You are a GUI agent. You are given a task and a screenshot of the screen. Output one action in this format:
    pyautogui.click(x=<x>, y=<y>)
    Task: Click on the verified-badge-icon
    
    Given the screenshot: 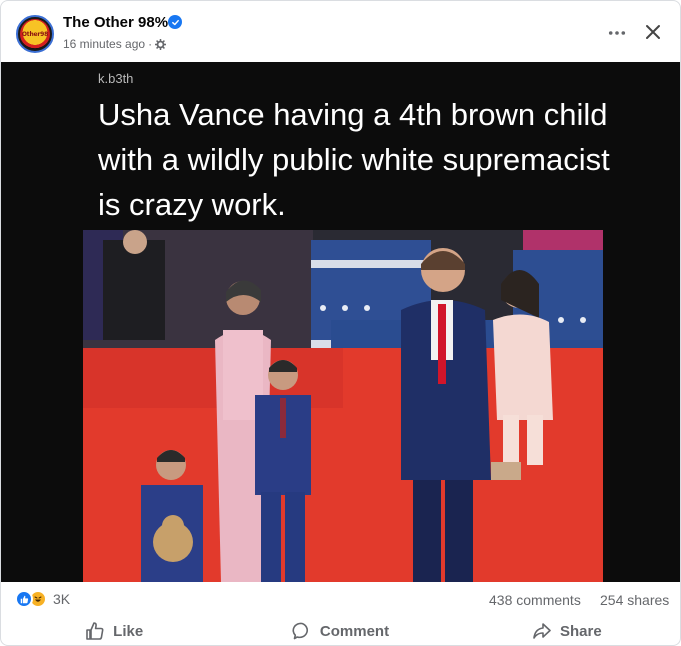 What is the action you would take?
    pyautogui.click(x=175, y=22)
    